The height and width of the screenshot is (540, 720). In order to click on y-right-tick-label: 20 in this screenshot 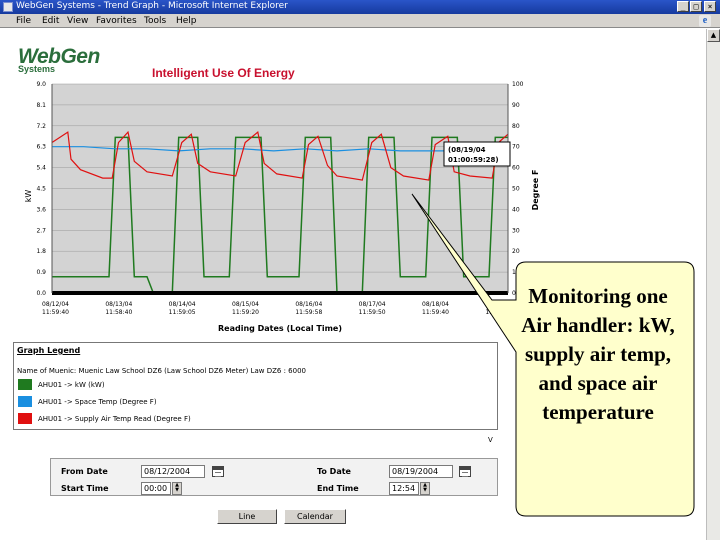, I will do `click(516, 251)`.